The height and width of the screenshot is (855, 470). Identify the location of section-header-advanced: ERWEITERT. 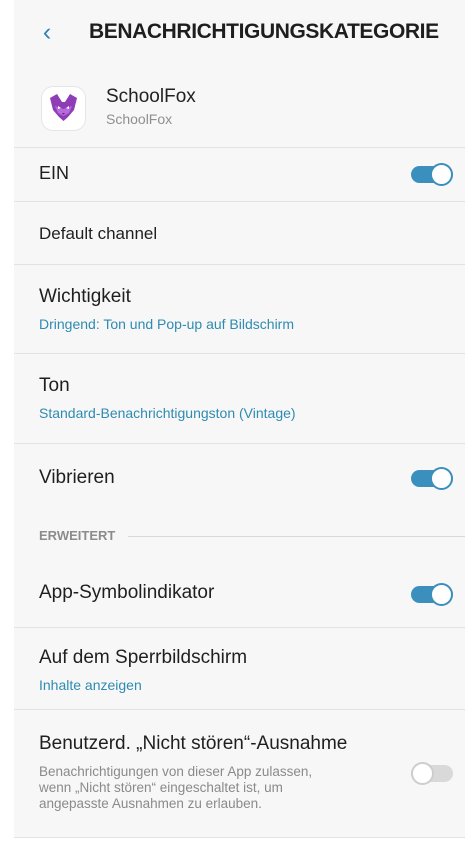
(77, 535).